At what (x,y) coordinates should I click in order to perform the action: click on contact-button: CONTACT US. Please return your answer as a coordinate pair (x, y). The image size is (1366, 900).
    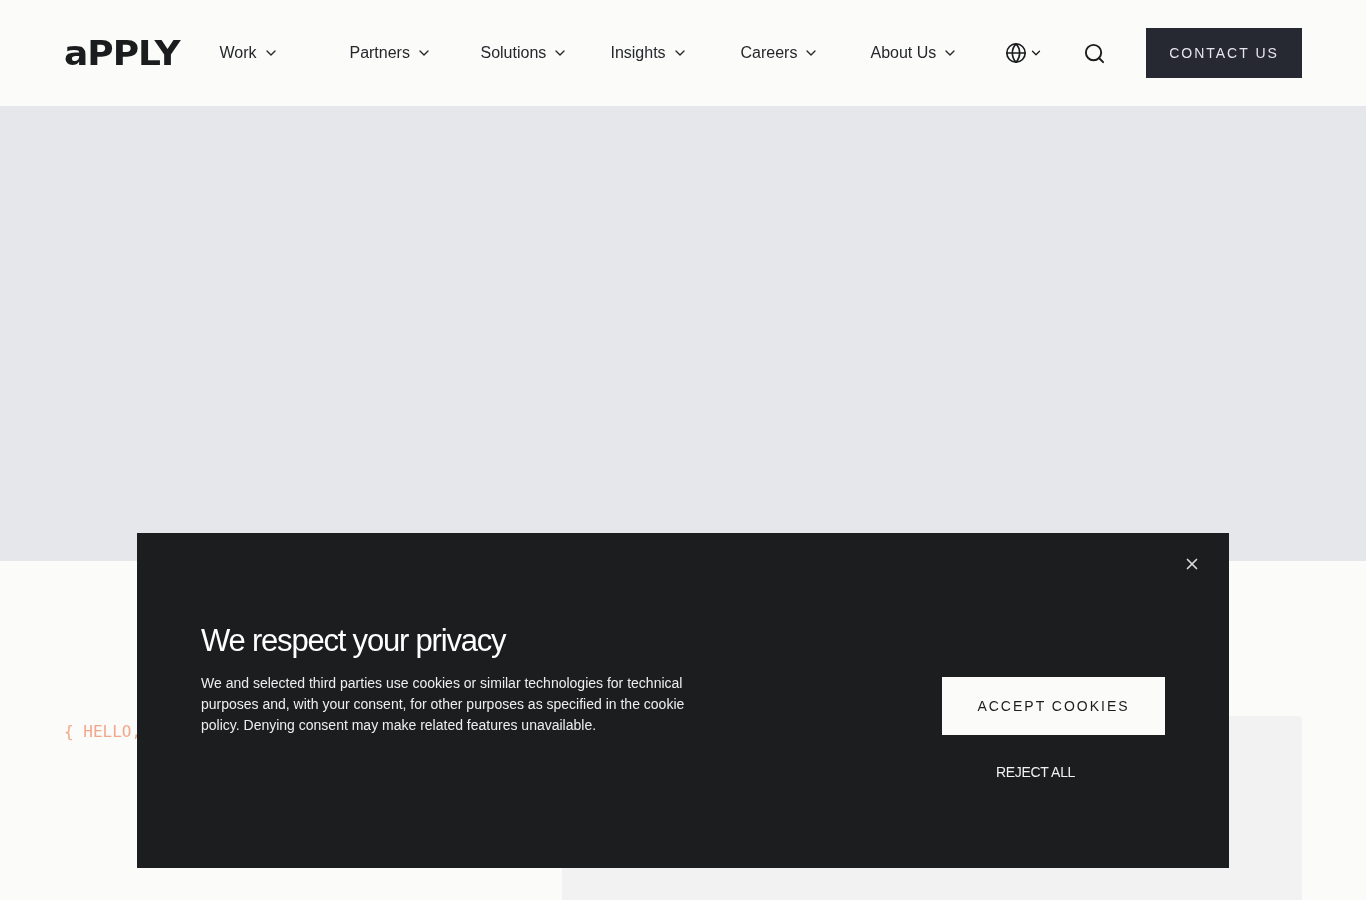
    Looking at the image, I should click on (1224, 53).